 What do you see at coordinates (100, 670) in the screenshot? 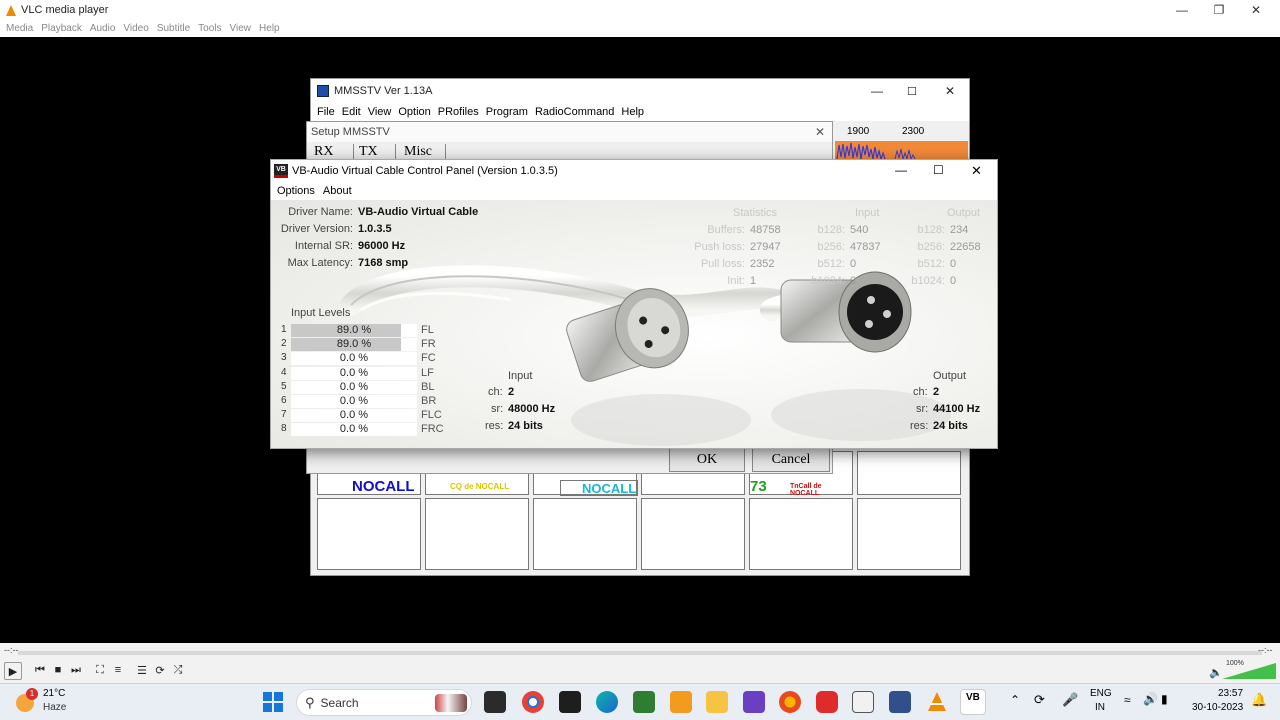
I see `fullscreen-icon: ⛶` at bounding box center [100, 670].